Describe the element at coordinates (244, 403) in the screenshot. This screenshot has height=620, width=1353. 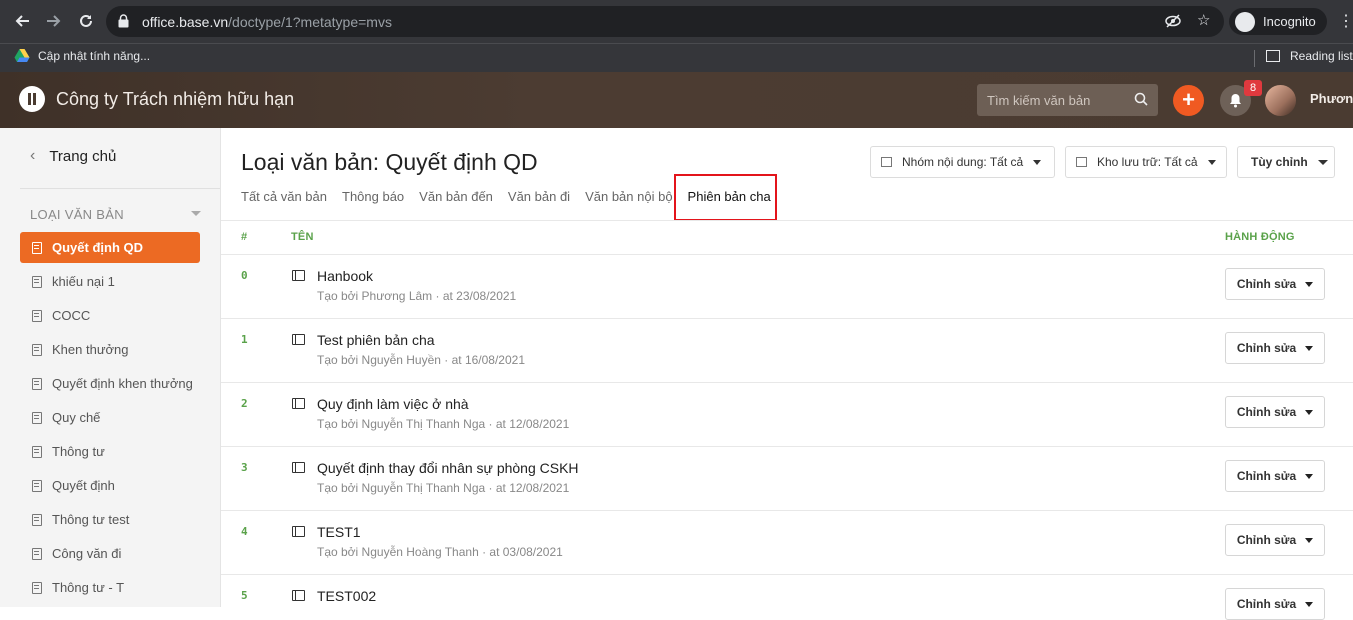
I see `row-index: 2` at that location.